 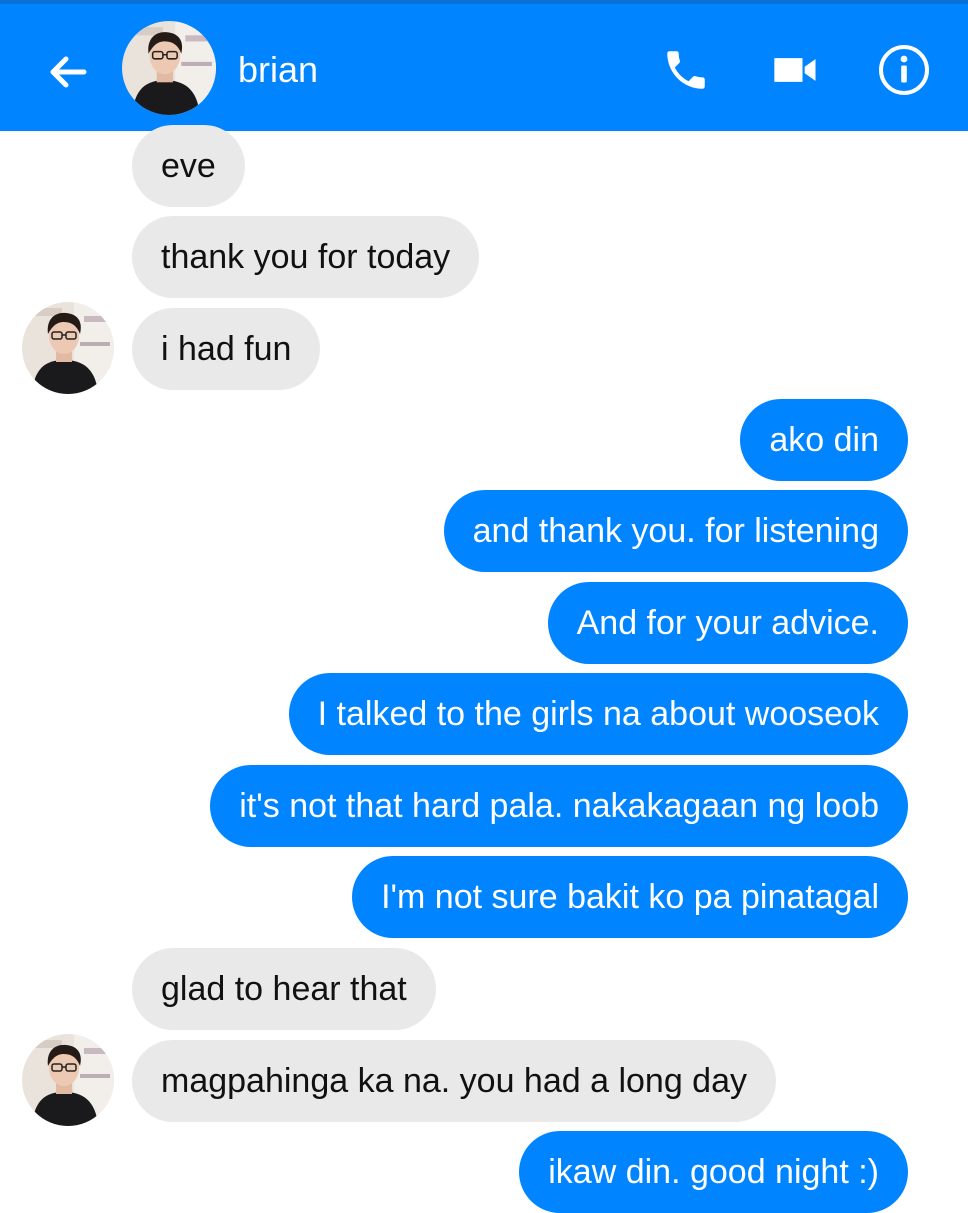 I want to click on back-button, so click(x=68, y=72).